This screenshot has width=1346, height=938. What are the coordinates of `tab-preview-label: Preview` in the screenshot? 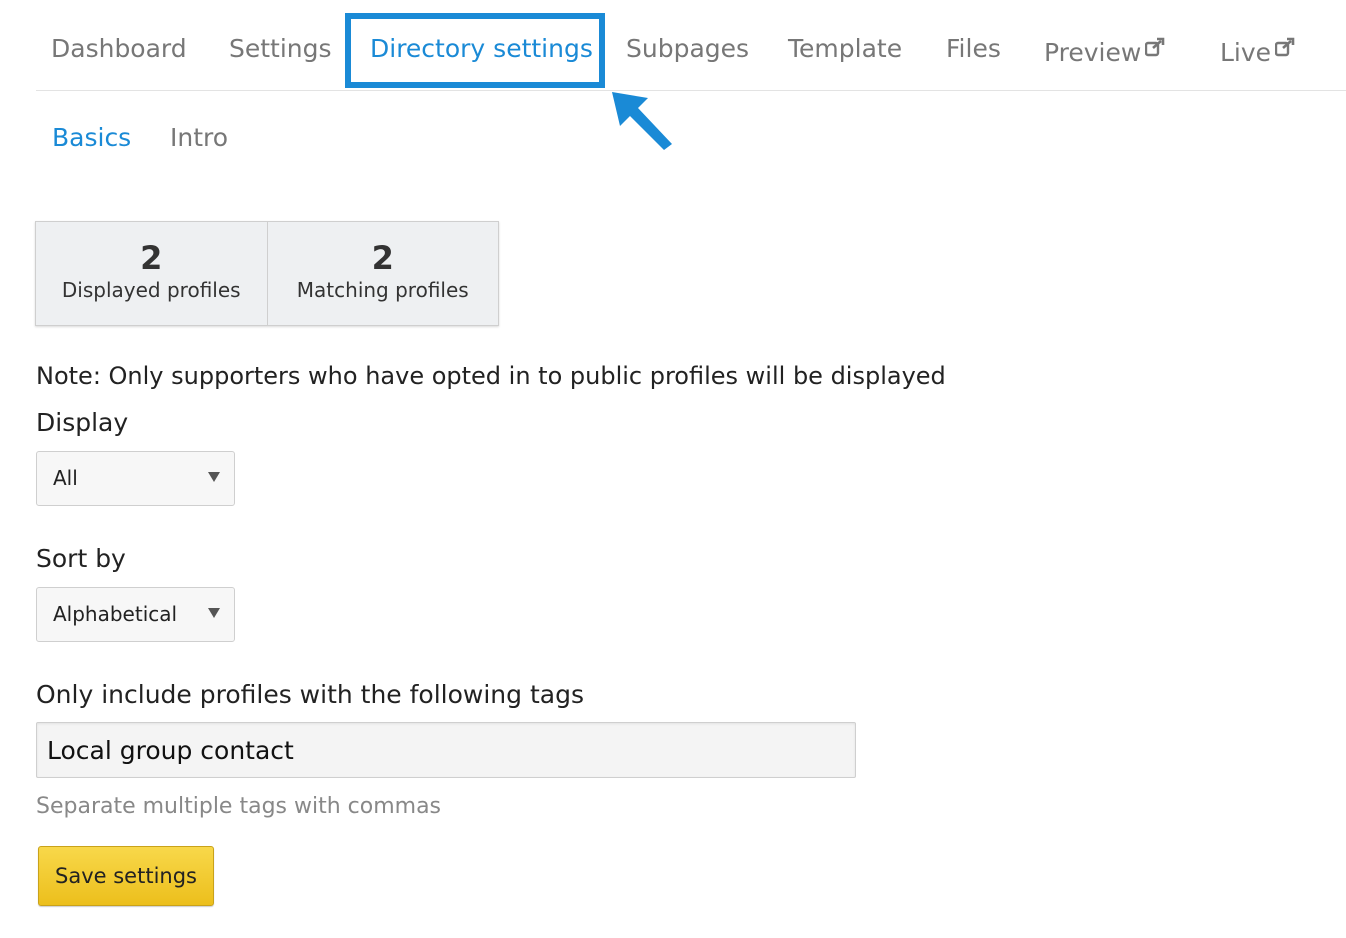 It's located at (1093, 52).